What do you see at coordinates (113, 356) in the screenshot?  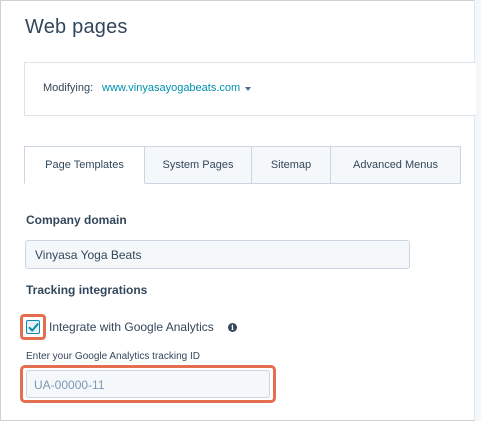 I see `ga-tracking-id-label: Enter your Google Analytics tracking ID` at bounding box center [113, 356].